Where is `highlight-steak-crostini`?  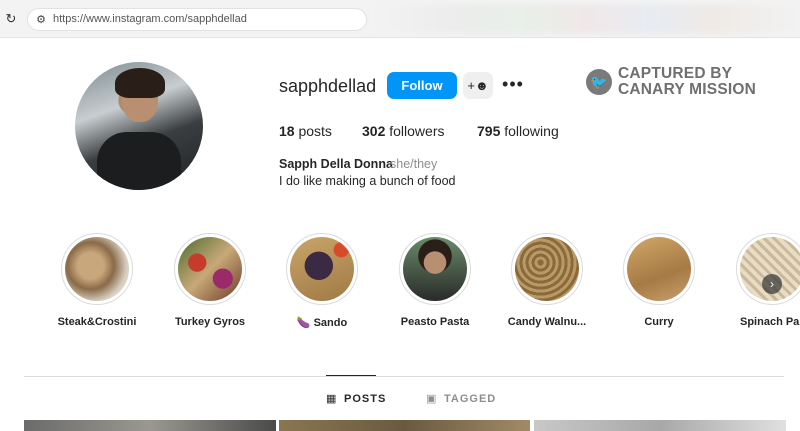
highlight-steak-crostini is located at coordinates (97, 269).